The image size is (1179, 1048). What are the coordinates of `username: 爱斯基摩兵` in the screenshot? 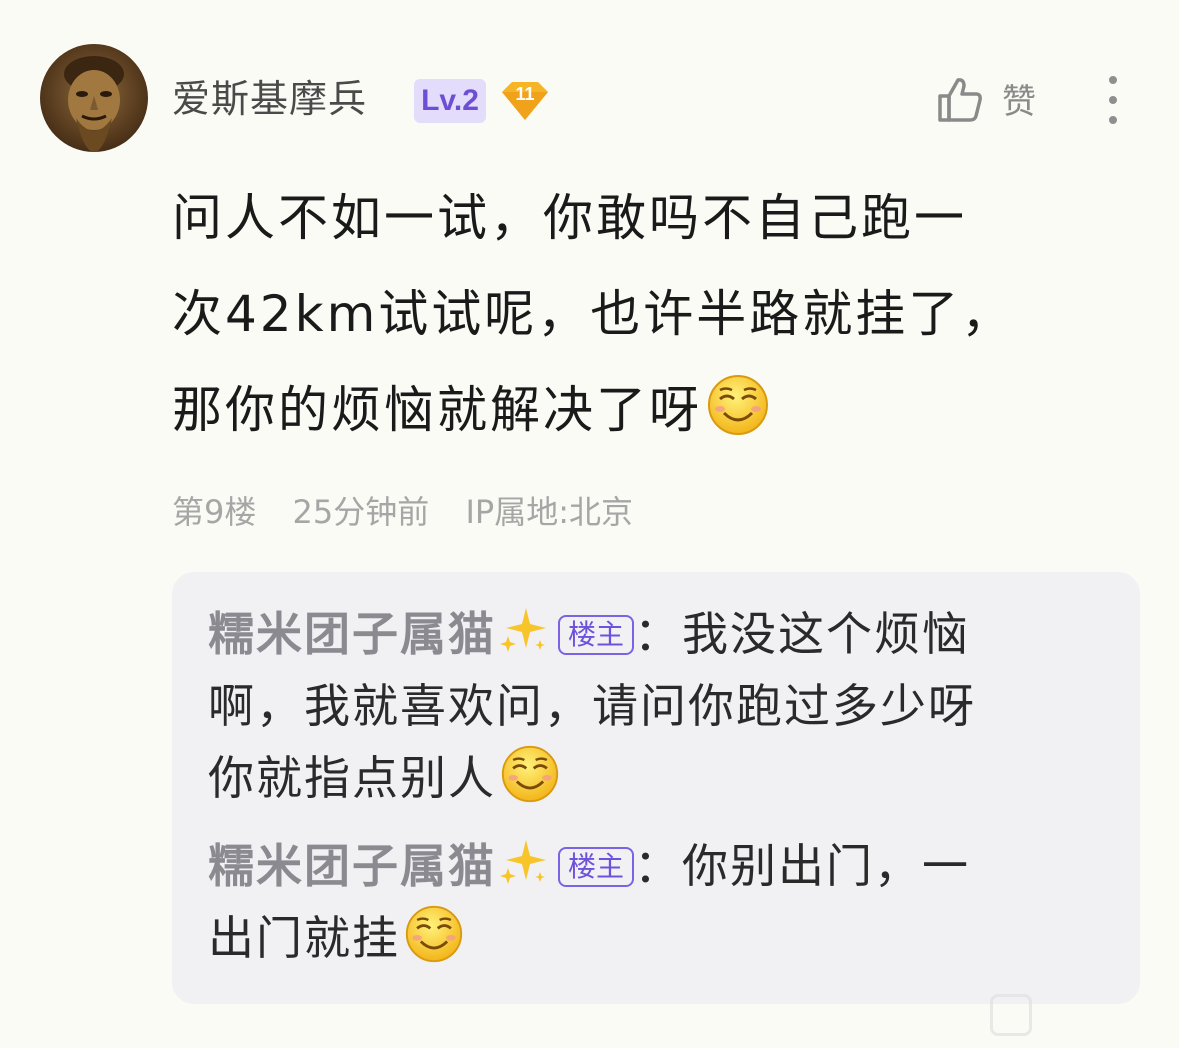 It's located at (269, 99).